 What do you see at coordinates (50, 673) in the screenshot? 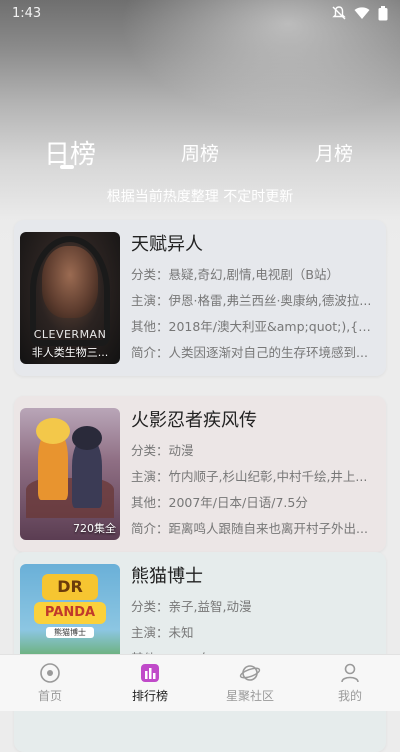
I see `home-icon` at bounding box center [50, 673].